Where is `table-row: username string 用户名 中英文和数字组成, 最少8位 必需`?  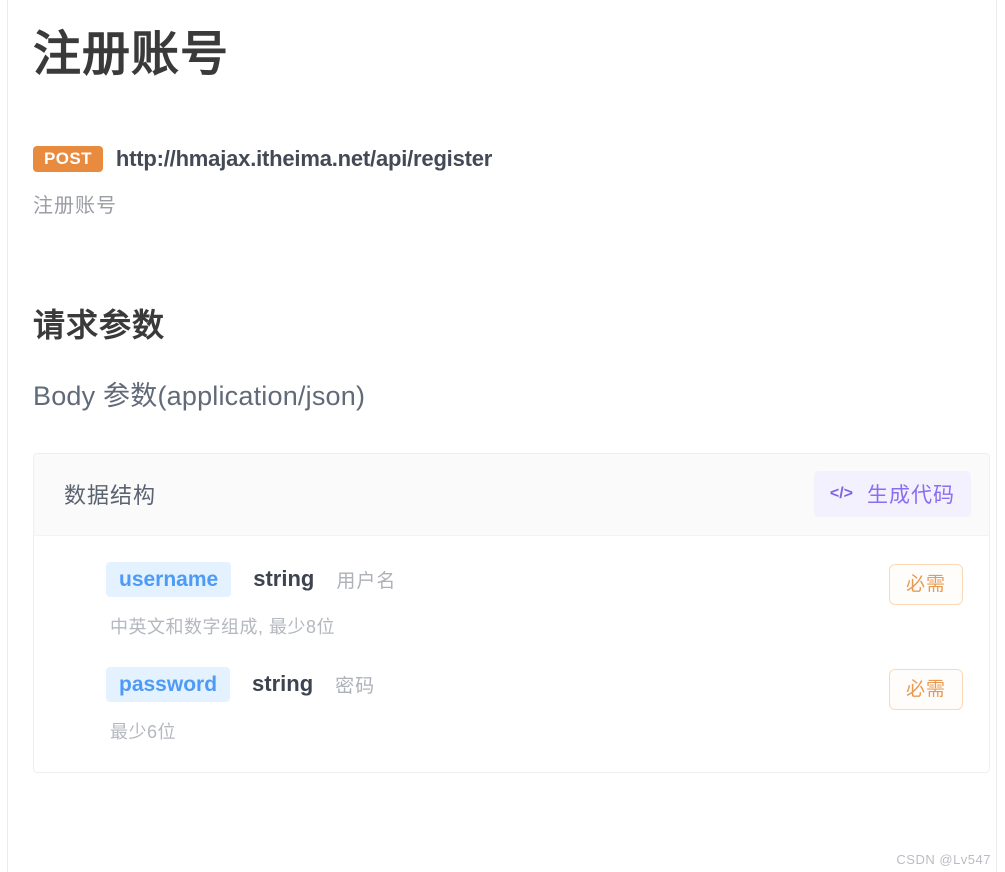
table-row: username string 用户名 中英文和数字组成, 最少8位 必需 is located at coordinates (511, 600).